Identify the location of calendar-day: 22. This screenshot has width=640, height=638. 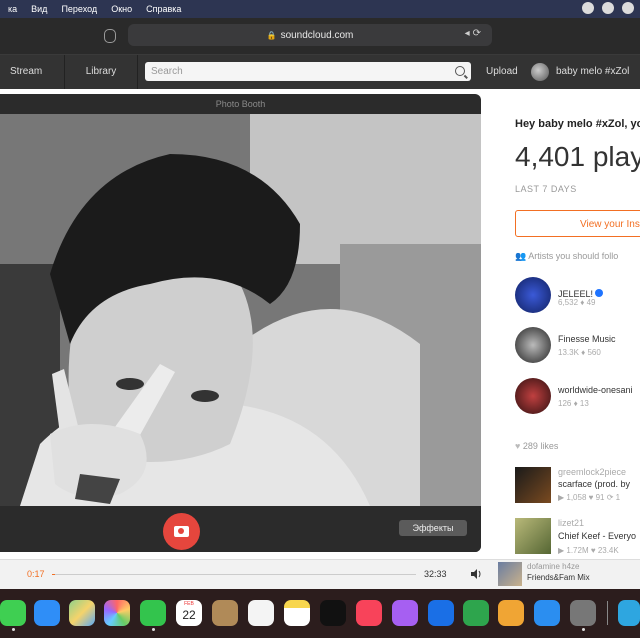
(189, 615).